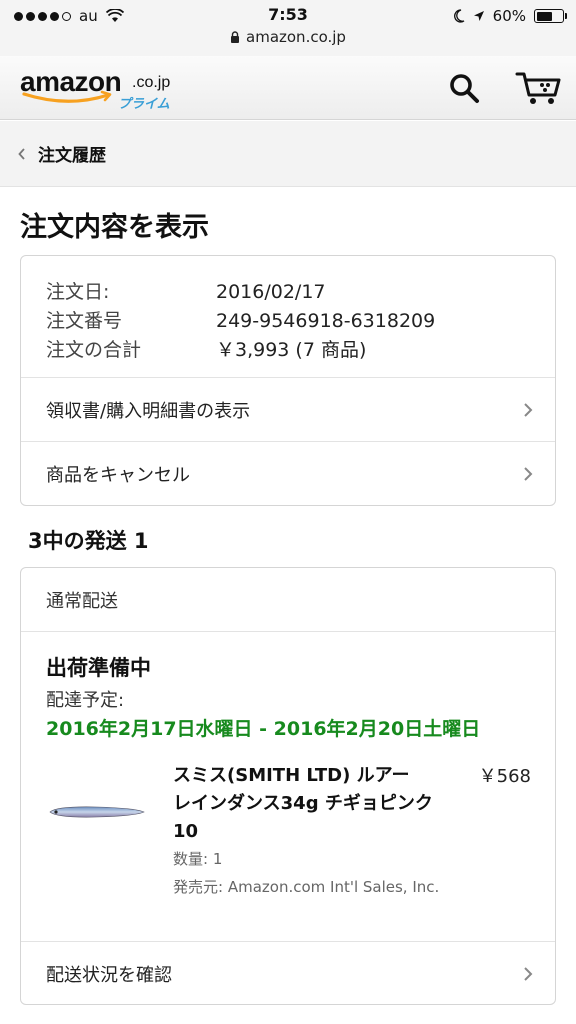  Describe the element at coordinates (235, 37) in the screenshot. I see `lock-icon` at that location.